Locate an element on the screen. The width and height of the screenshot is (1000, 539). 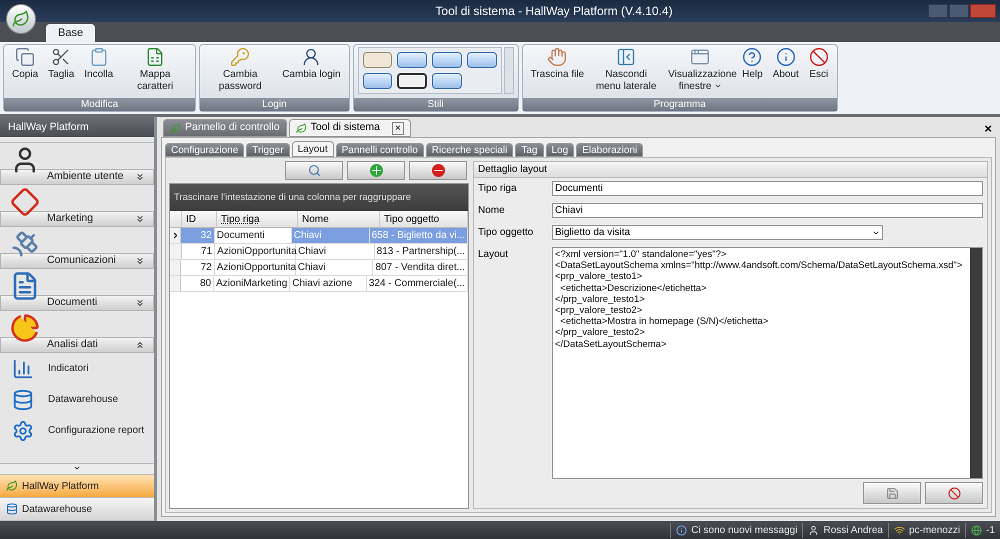
splitter-icon is located at coordinates (77, 468).